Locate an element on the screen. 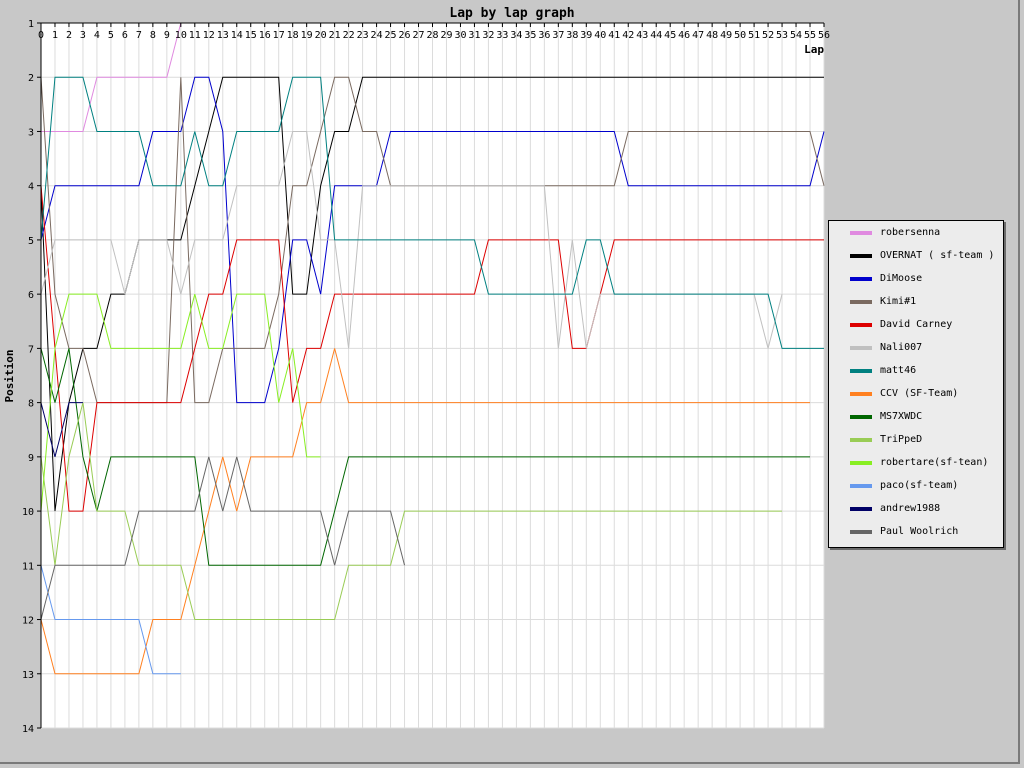 The width and height of the screenshot is (1024, 768). x-tick-label: 16 is located at coordinates (265, 35).